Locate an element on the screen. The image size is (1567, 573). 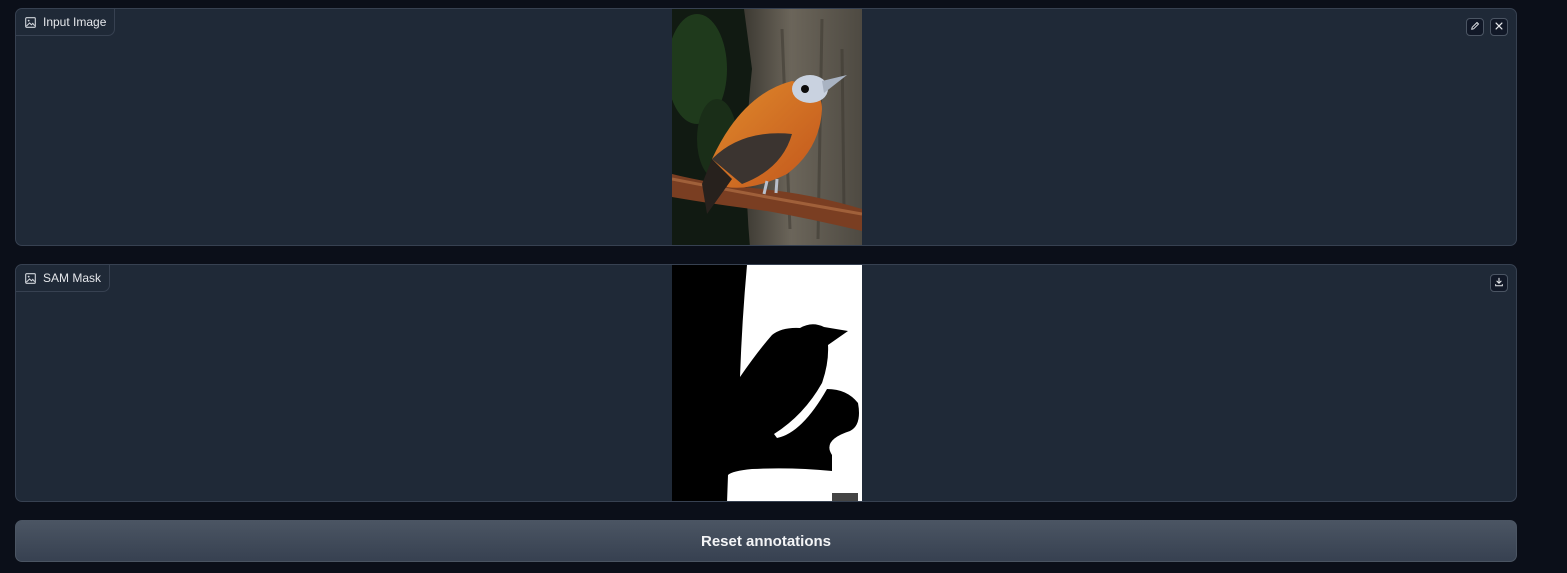
sam-mask-actions is located at coordinates (1499, 283).